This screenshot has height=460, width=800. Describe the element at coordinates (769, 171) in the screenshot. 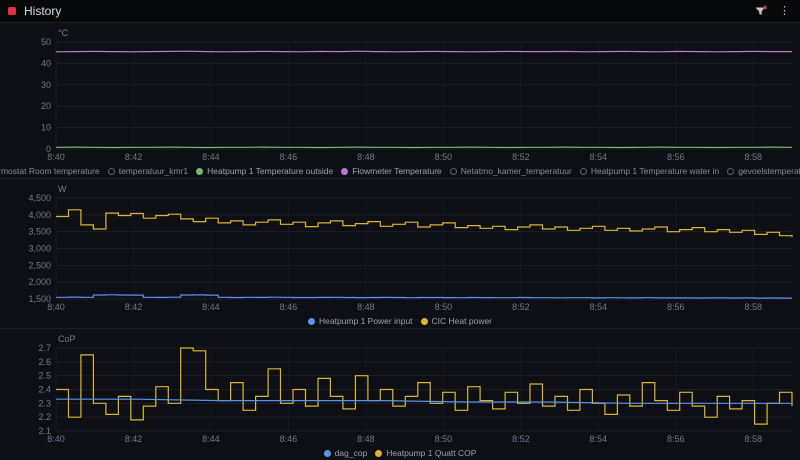

I see `legend-label: gevoelstemperatuur_kmr1` at that location.